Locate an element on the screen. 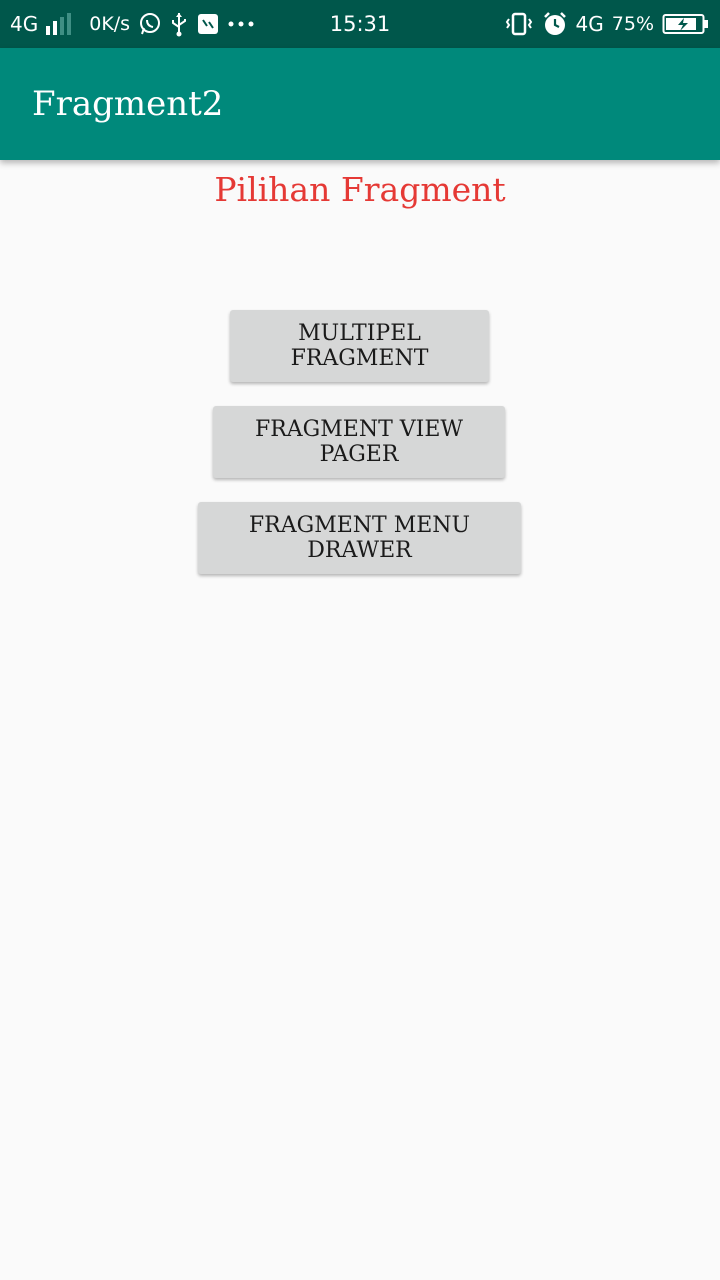  app-notification-icon is located at coordinates (208, 24).